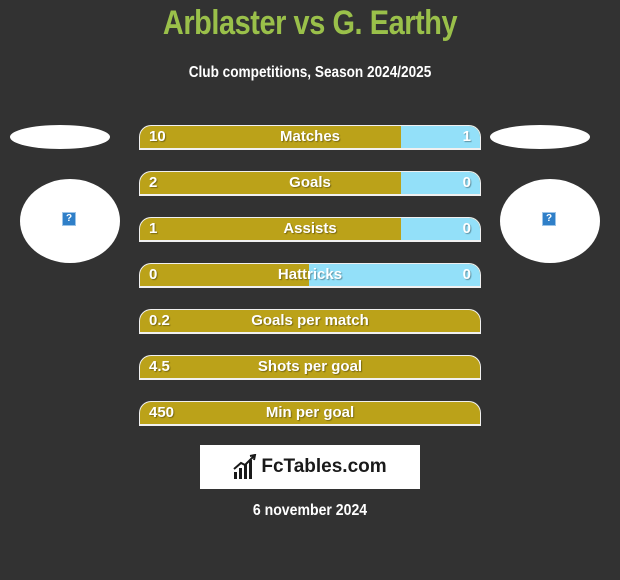 The height and width of the screenshot is (580, 620). I want to click on stat-label: Assists, so click(310, 228).